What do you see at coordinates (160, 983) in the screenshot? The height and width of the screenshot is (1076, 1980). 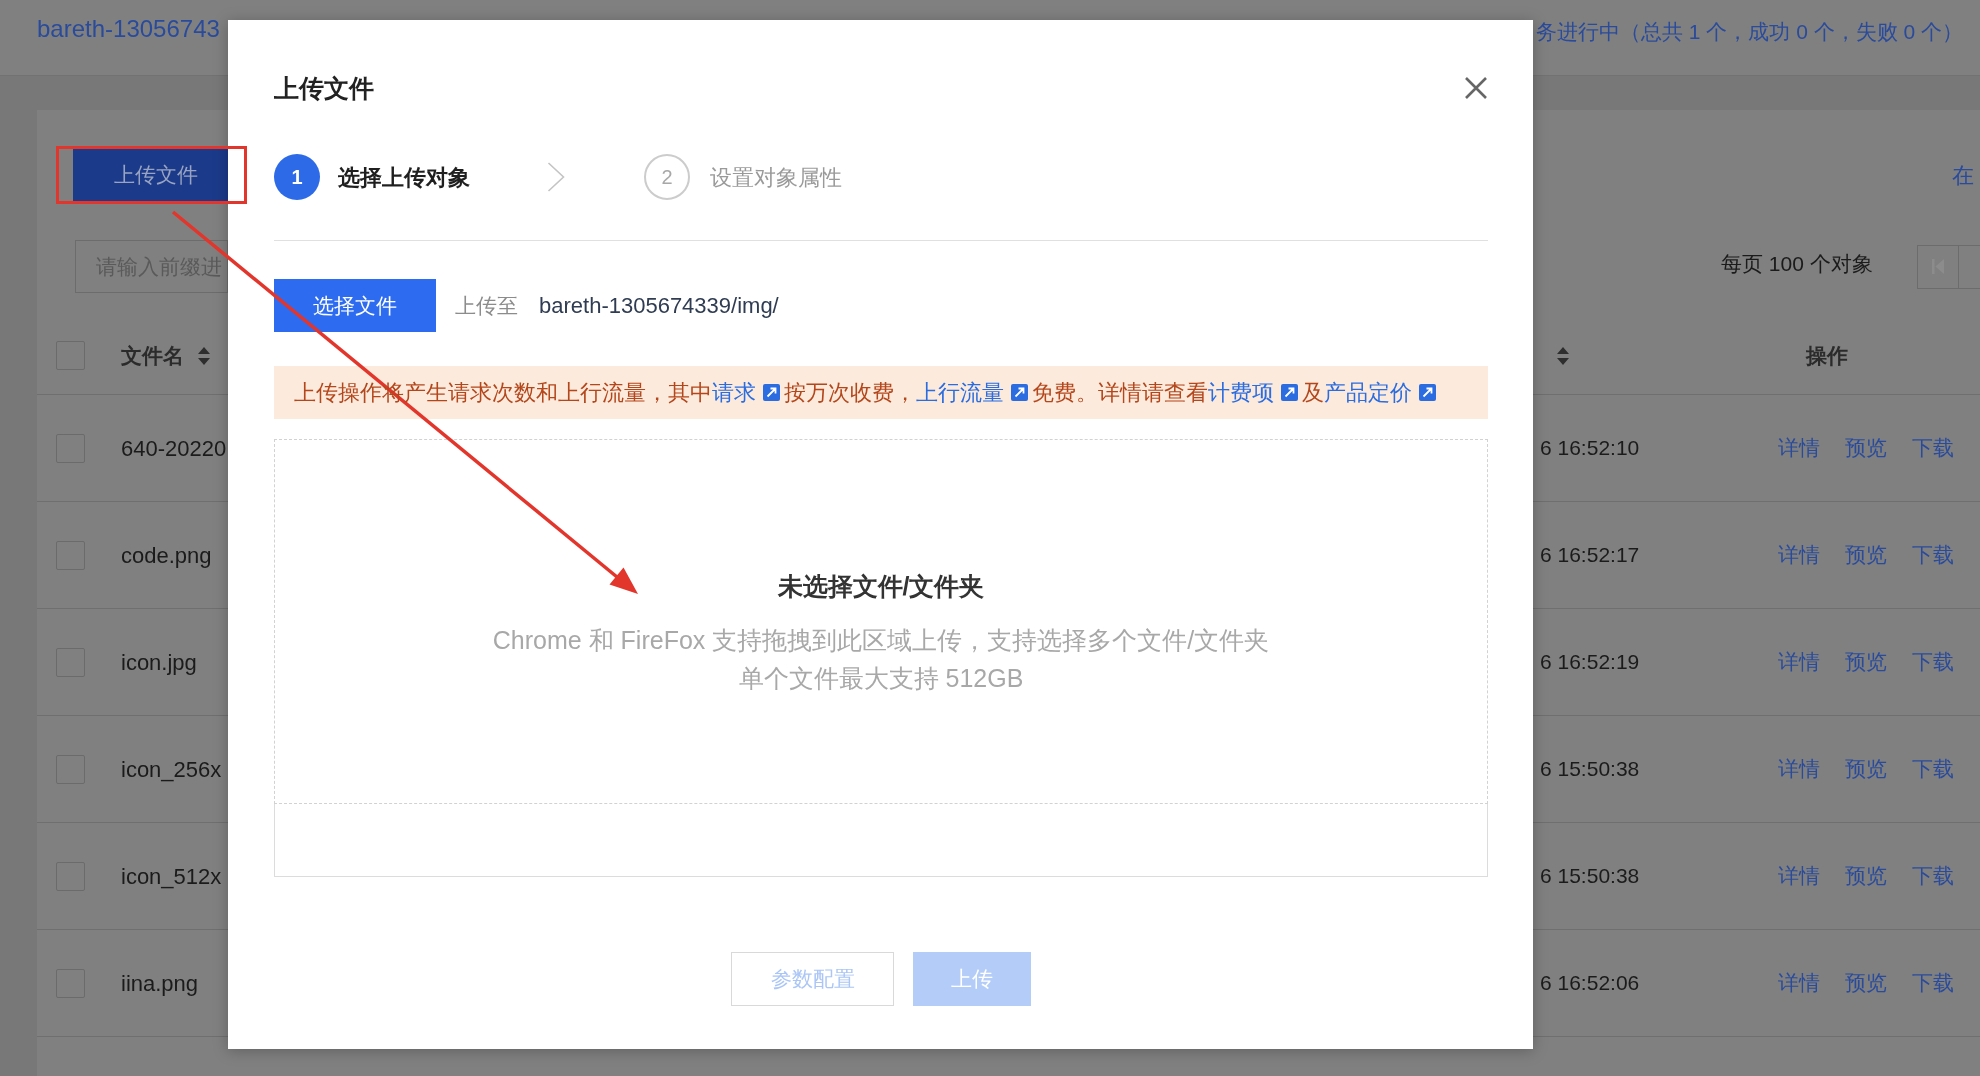 I see `file-name: iina.png` at bounding box center [160, 983].